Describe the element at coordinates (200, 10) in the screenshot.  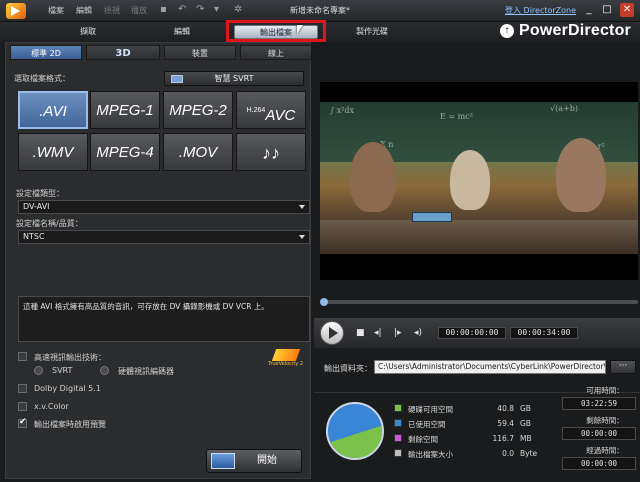
I see `redo-icon: ↷` at that location.